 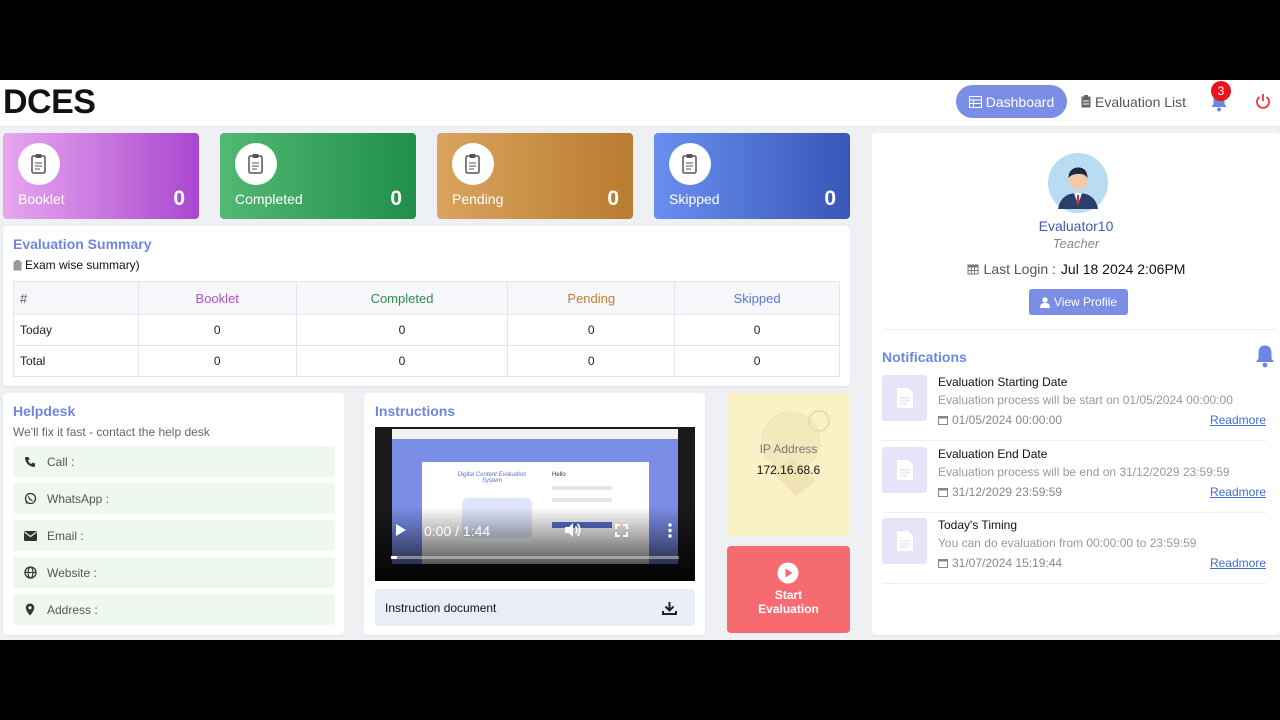 I want to click on last-login-value: Jul 18 2024 2:06PM, so click(x=1123, y=269).